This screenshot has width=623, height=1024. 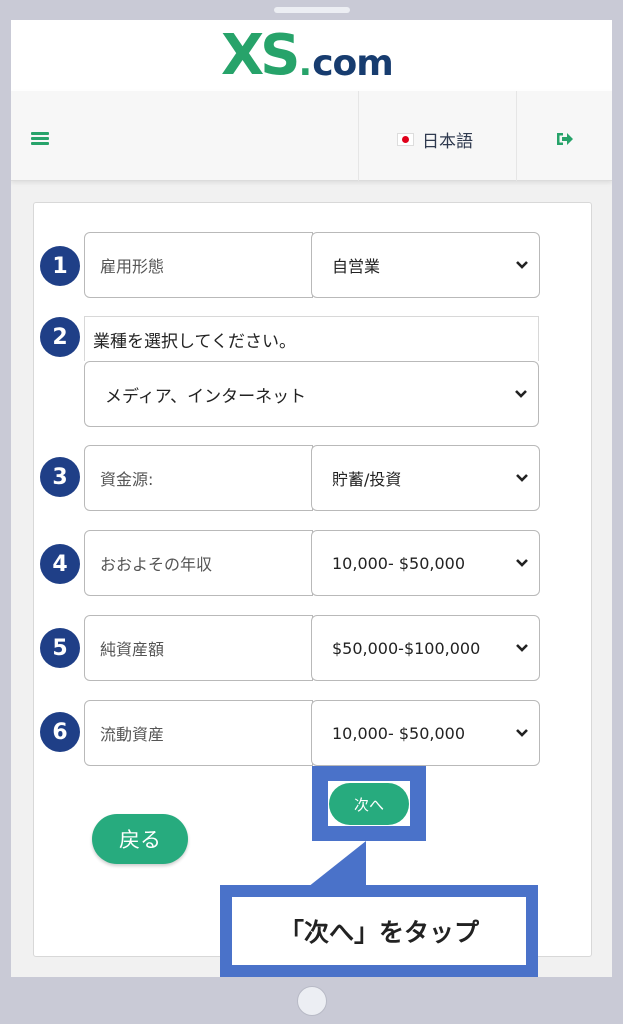 What do you see at coordinates (60, 477) in the screenshot?
I see `step-badge-3: 3` at bounding box center [60, 477].